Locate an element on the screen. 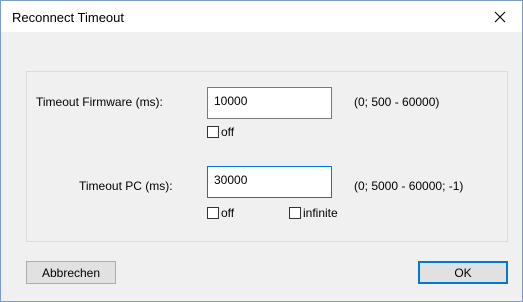 The width and height of the screenshot is (523, 302). close-button is located at coordinates (499, 16).